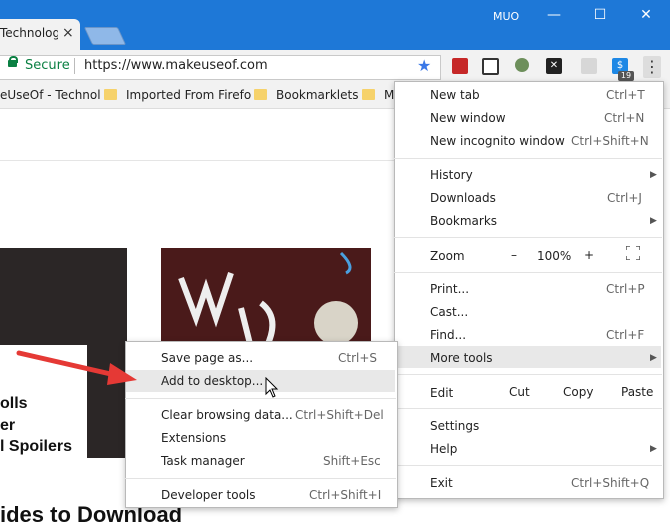  What do you see at coordinates (522, 65) in the screenshot?
I see `extension-gear-icon` at bounding box center [522, 65].